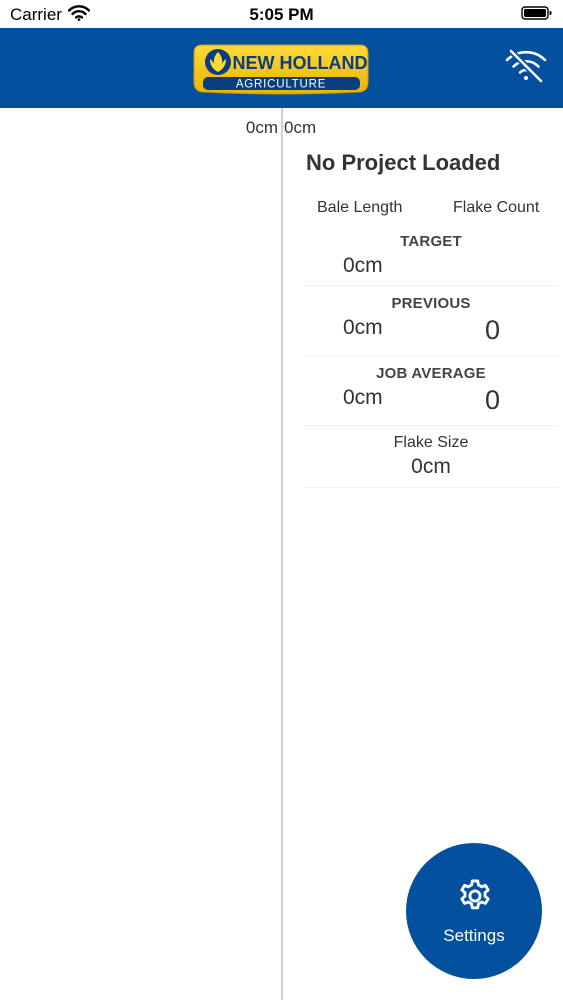 The width and height of the screenshot is (563, 1000). I want to click on job-average-length: 0cm, so click(363, 397).